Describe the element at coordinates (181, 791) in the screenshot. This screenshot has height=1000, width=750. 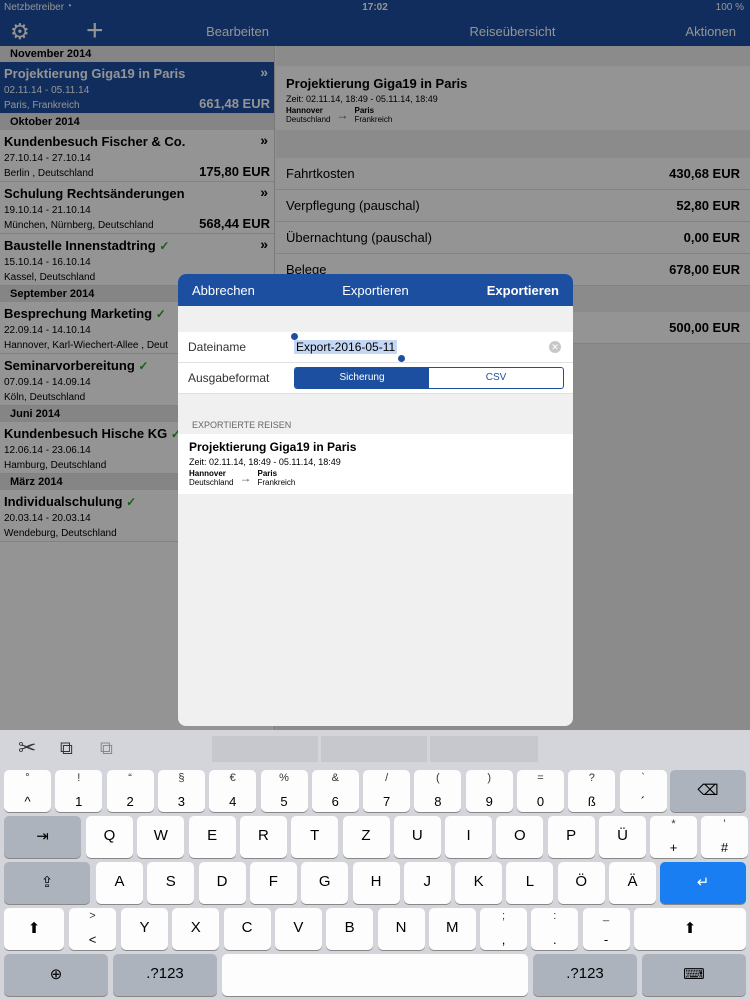
I see `key: § 3` at that location.